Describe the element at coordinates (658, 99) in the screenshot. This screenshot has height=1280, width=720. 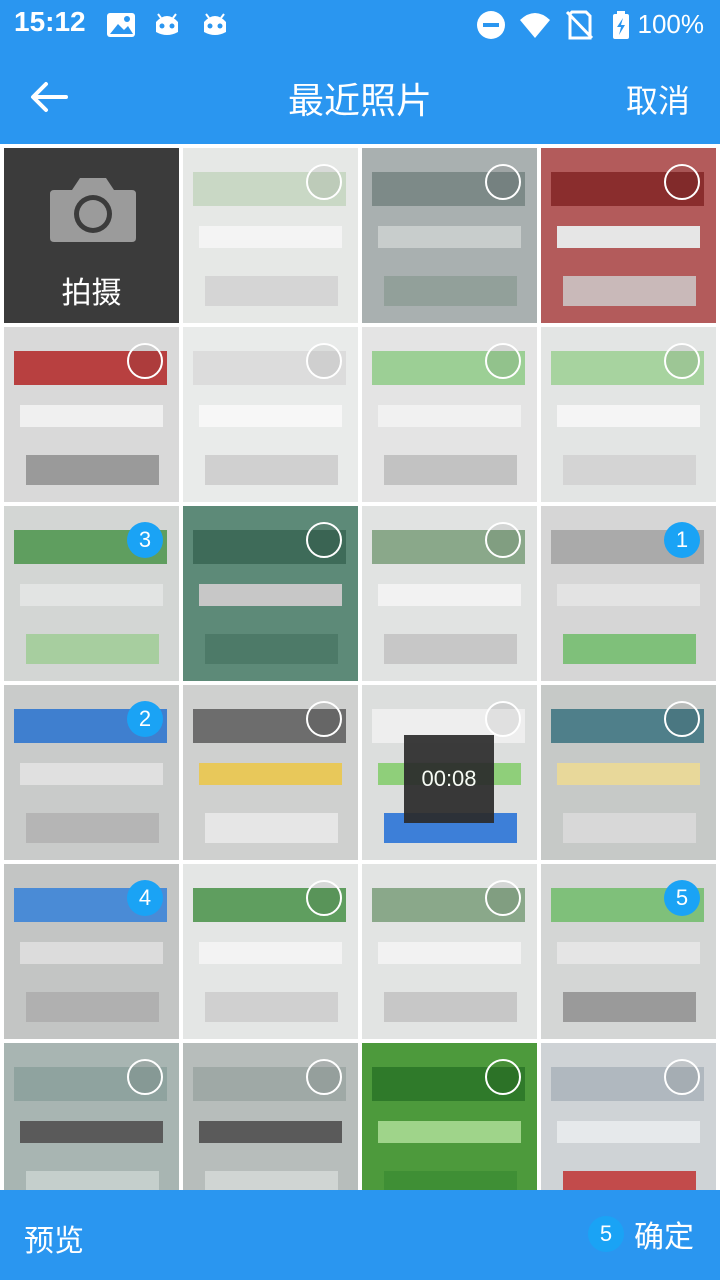
I see `cancel-button: 取消` at that location.